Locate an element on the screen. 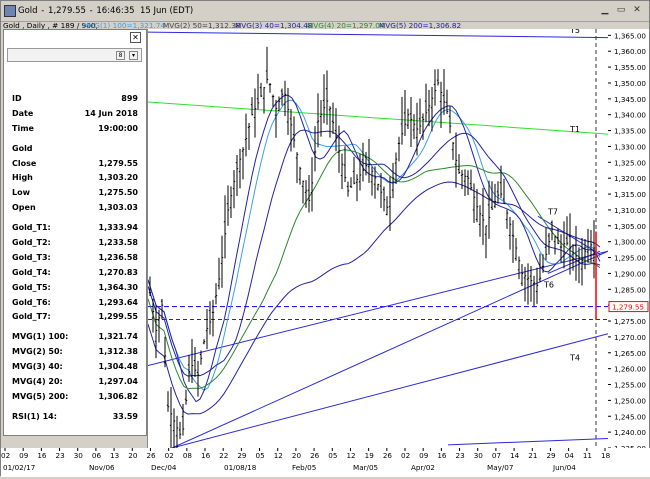 This screenshot has height=479, width=650. page-indicator: 8 is located at coordinates (120, 55).